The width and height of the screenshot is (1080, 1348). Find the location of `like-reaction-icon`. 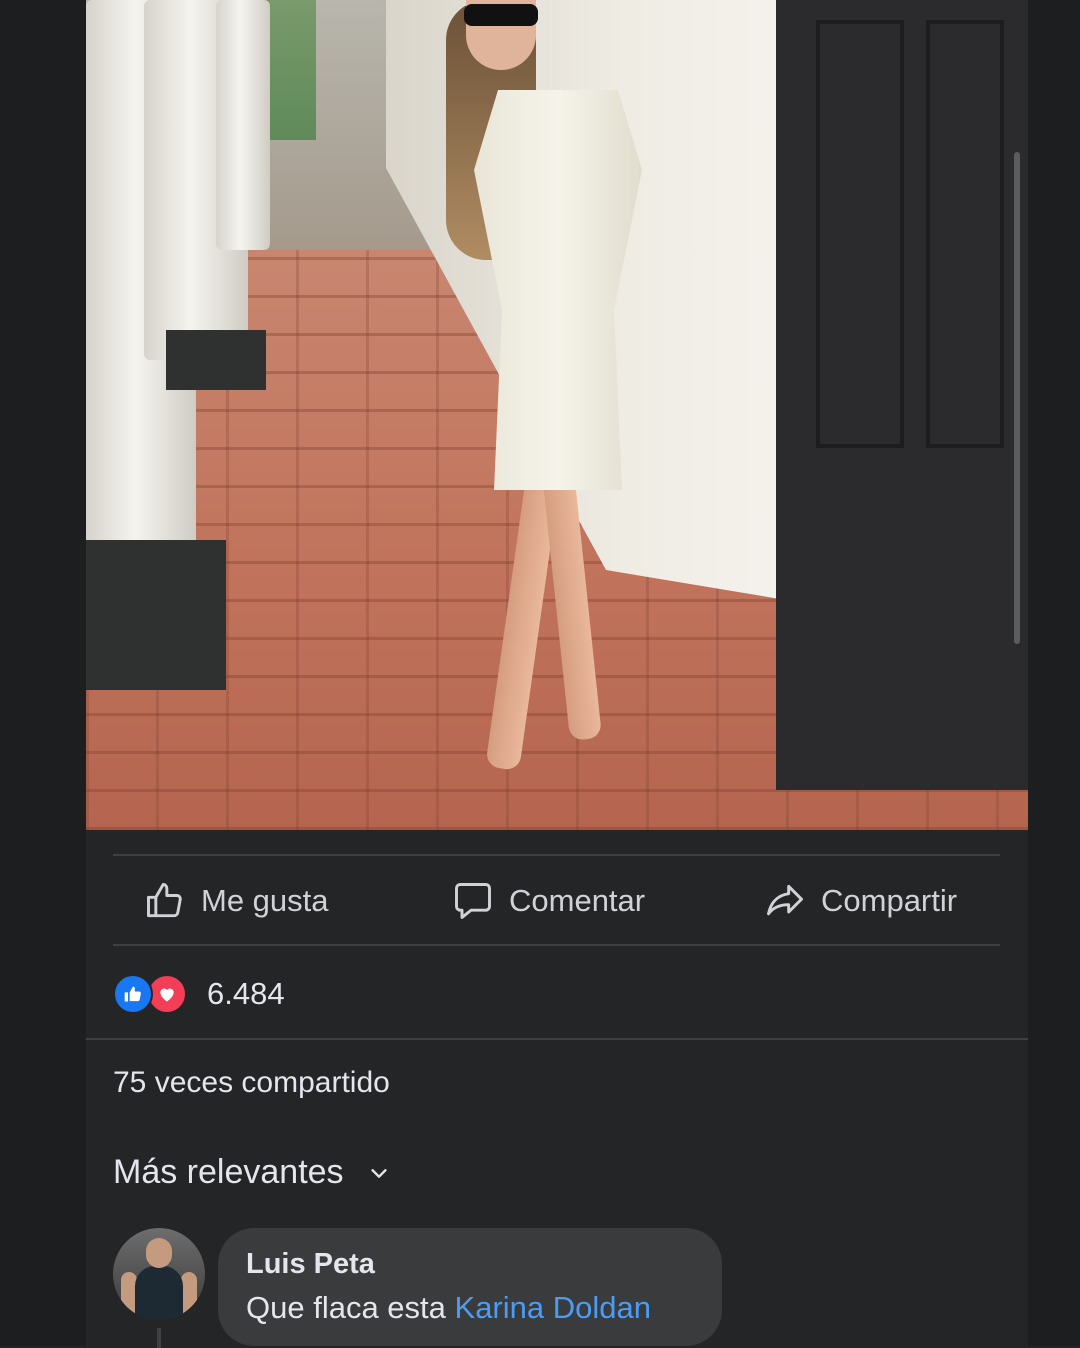

like-reaction-icon is located at coordinates (133, 994).